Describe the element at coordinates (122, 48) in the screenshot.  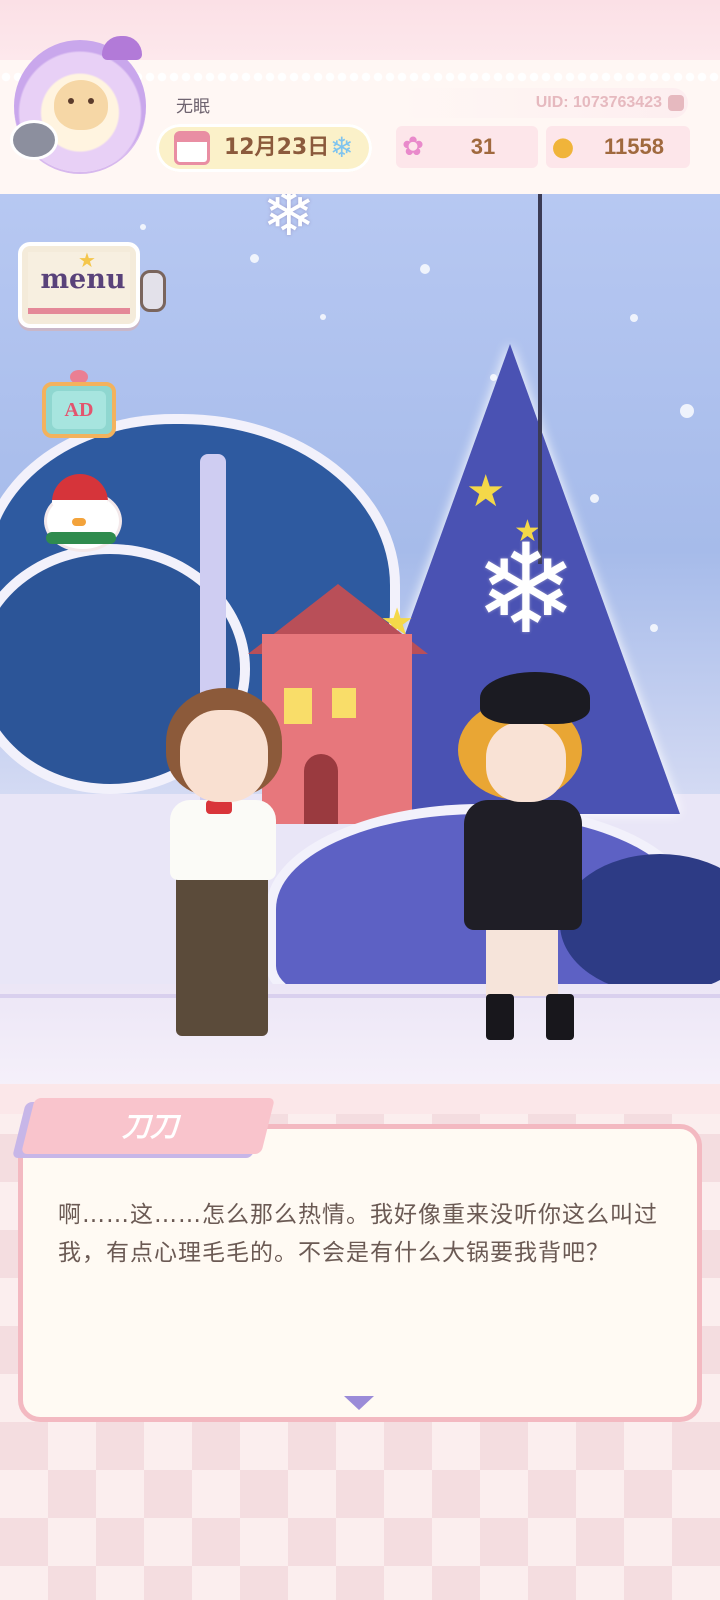
I see `mushroom-hat-icon` at that location.